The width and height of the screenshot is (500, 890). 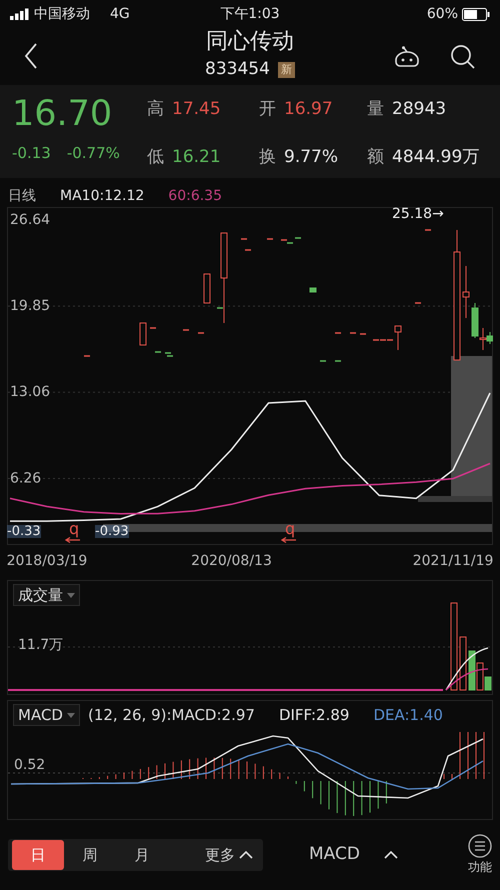 I want to click on search-icon, so click(x=463, y=57).